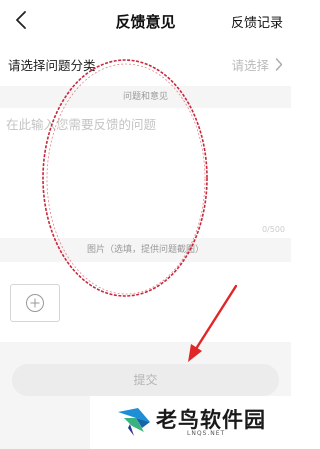 Image resolution: width=320 pixels, height=449 pixels. What do you see at coordinates (145, 97) in the screenshot?
I see `description-section-label: 问题和意见` at bounding box center [145, 97].